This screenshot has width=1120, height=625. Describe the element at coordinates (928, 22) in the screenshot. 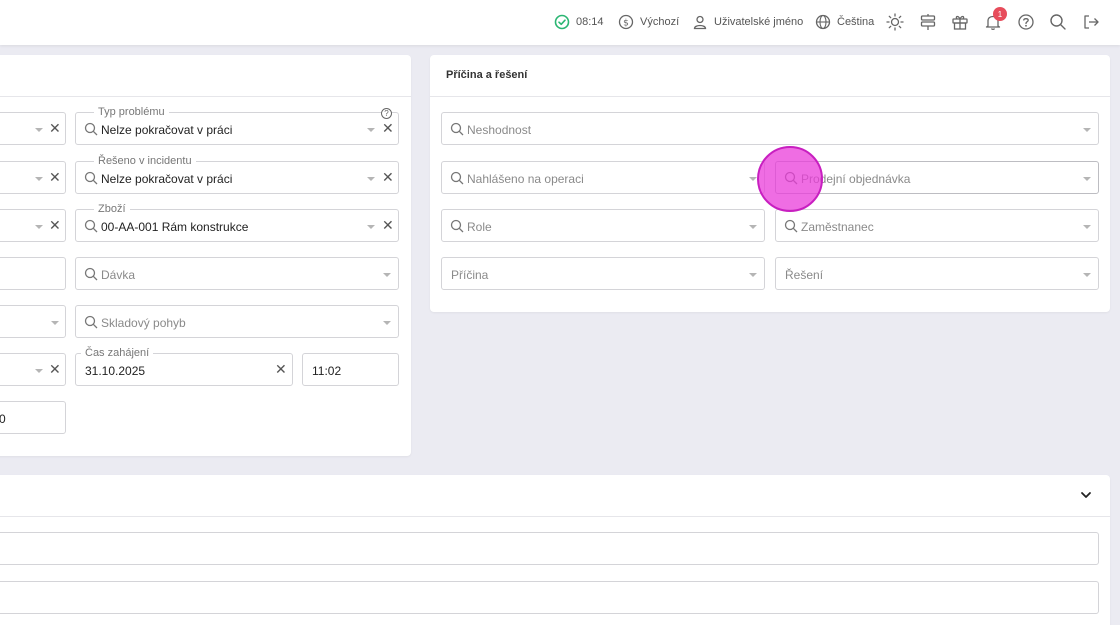

I see `signpost-button` at that location.